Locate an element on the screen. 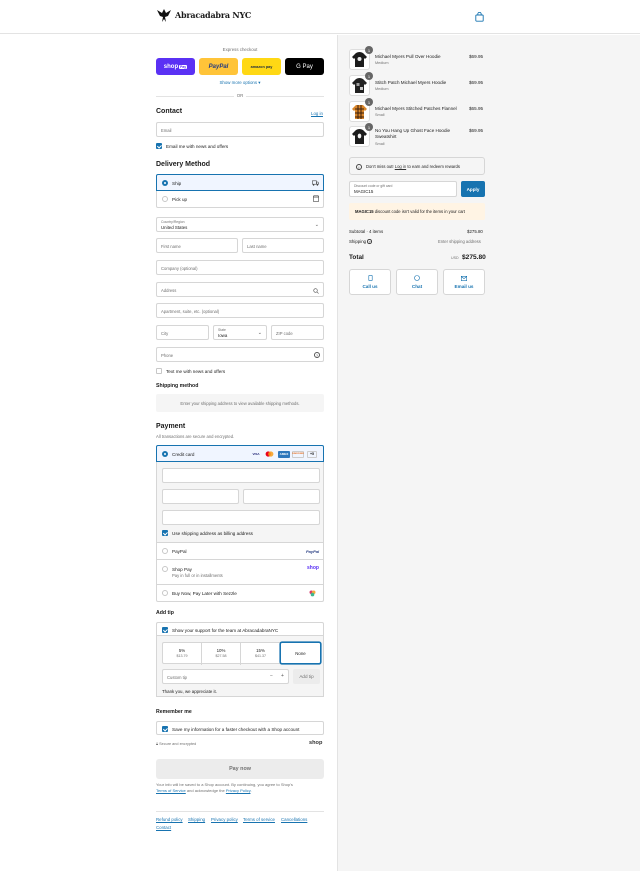  chat-icon is located at coordinates (417, 278).